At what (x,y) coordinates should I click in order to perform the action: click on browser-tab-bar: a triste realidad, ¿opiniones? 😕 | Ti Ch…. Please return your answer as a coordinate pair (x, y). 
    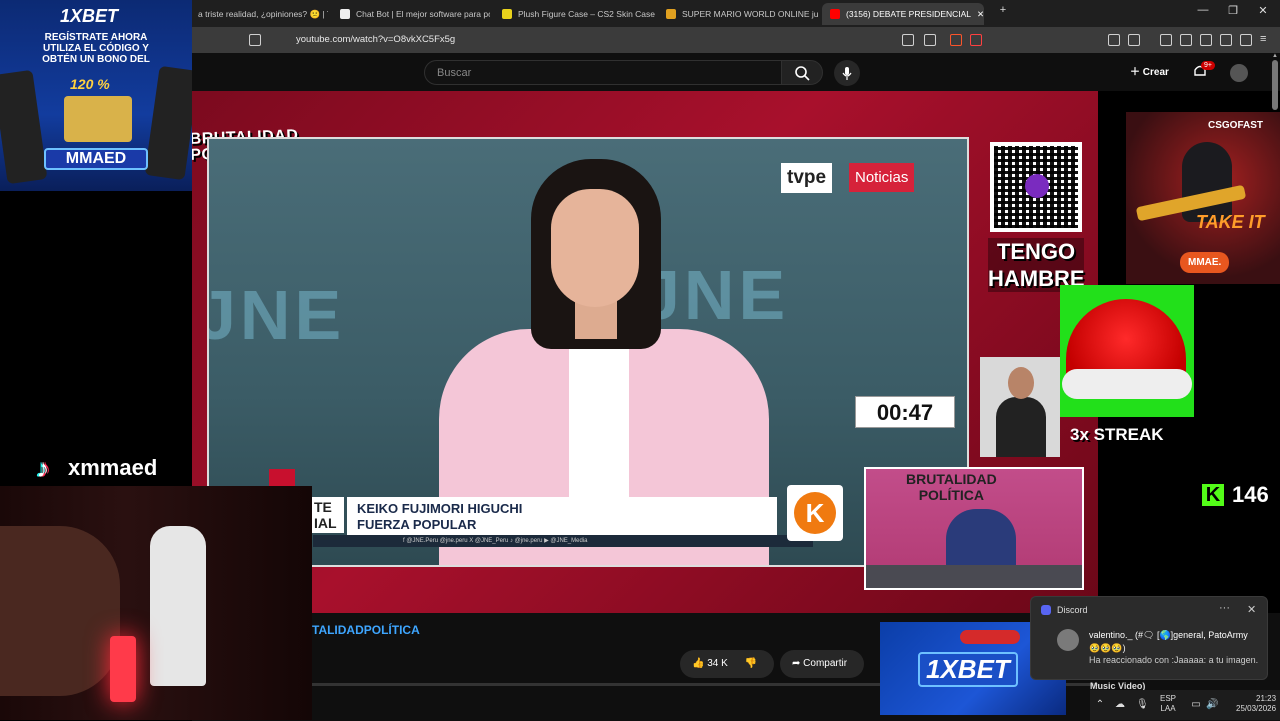
    Looking at the image, I should click on (640, 13).